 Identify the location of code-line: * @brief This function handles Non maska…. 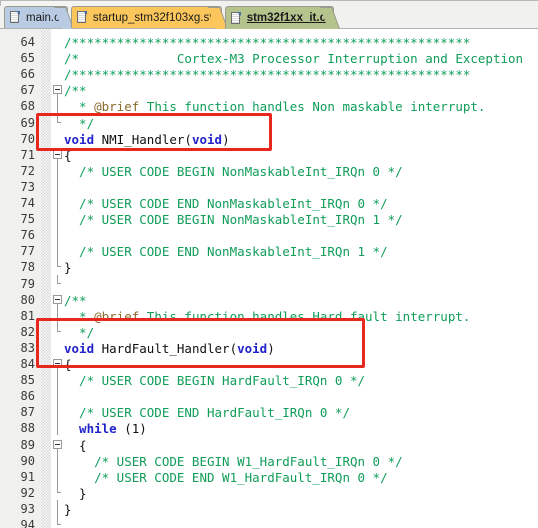
(274, 106).